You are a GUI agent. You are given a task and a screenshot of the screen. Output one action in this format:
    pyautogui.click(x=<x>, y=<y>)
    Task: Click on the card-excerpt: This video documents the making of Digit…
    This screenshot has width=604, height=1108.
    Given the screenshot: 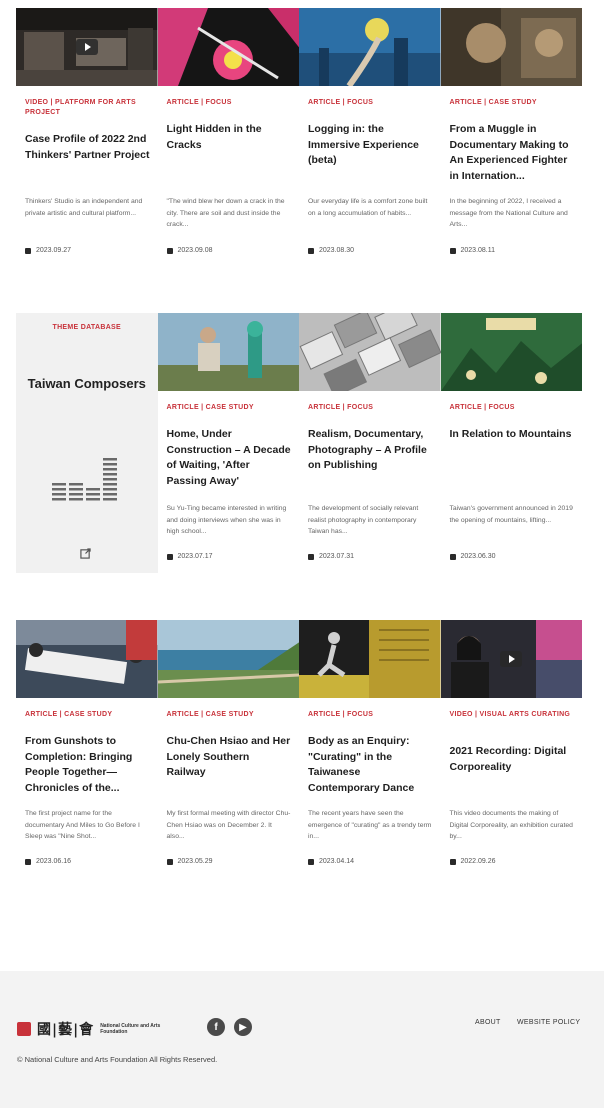 What is the action you would take?
    pyautogui.click(x=511, y=825)
    